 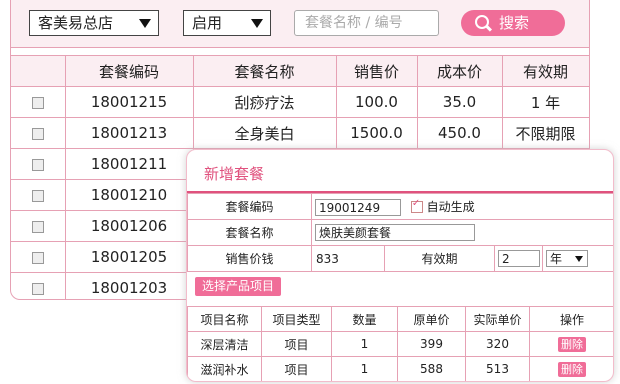 What do you see at coordinates (376, 133) in the screenshot?
I see `row-price: 1500.0` at bounding box center [376, 133].